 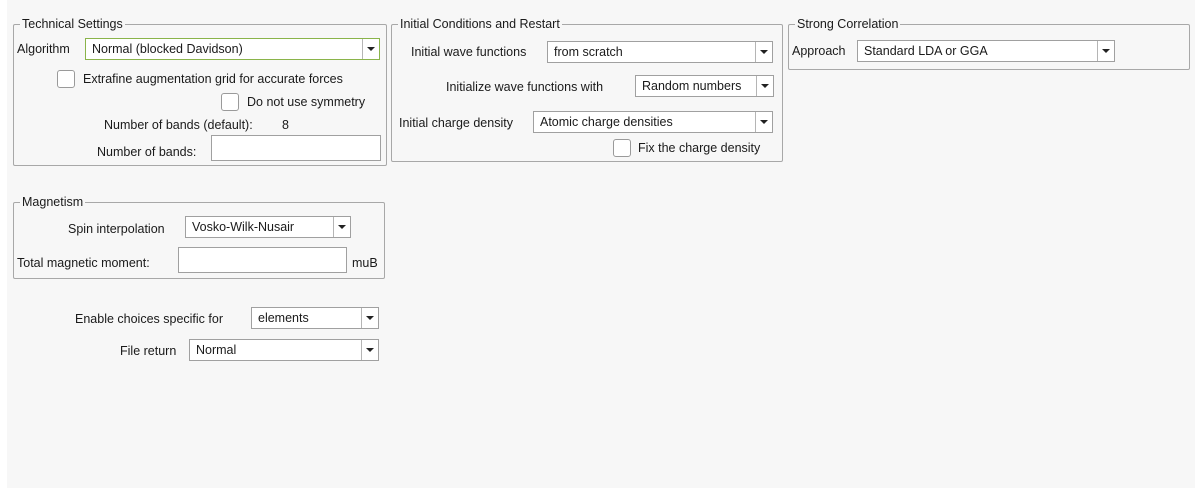 I want to click on init-with-value: Random numbers, so click(x=692, y=86).